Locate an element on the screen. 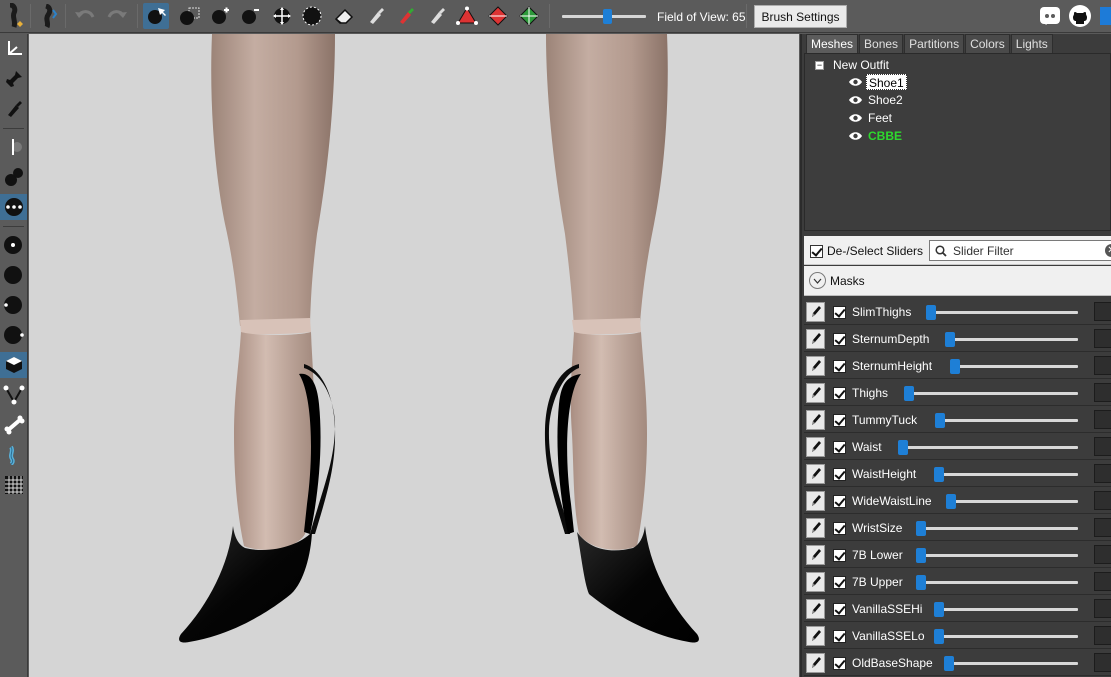  transform-axis-icon is located at coordinates (13, 49).